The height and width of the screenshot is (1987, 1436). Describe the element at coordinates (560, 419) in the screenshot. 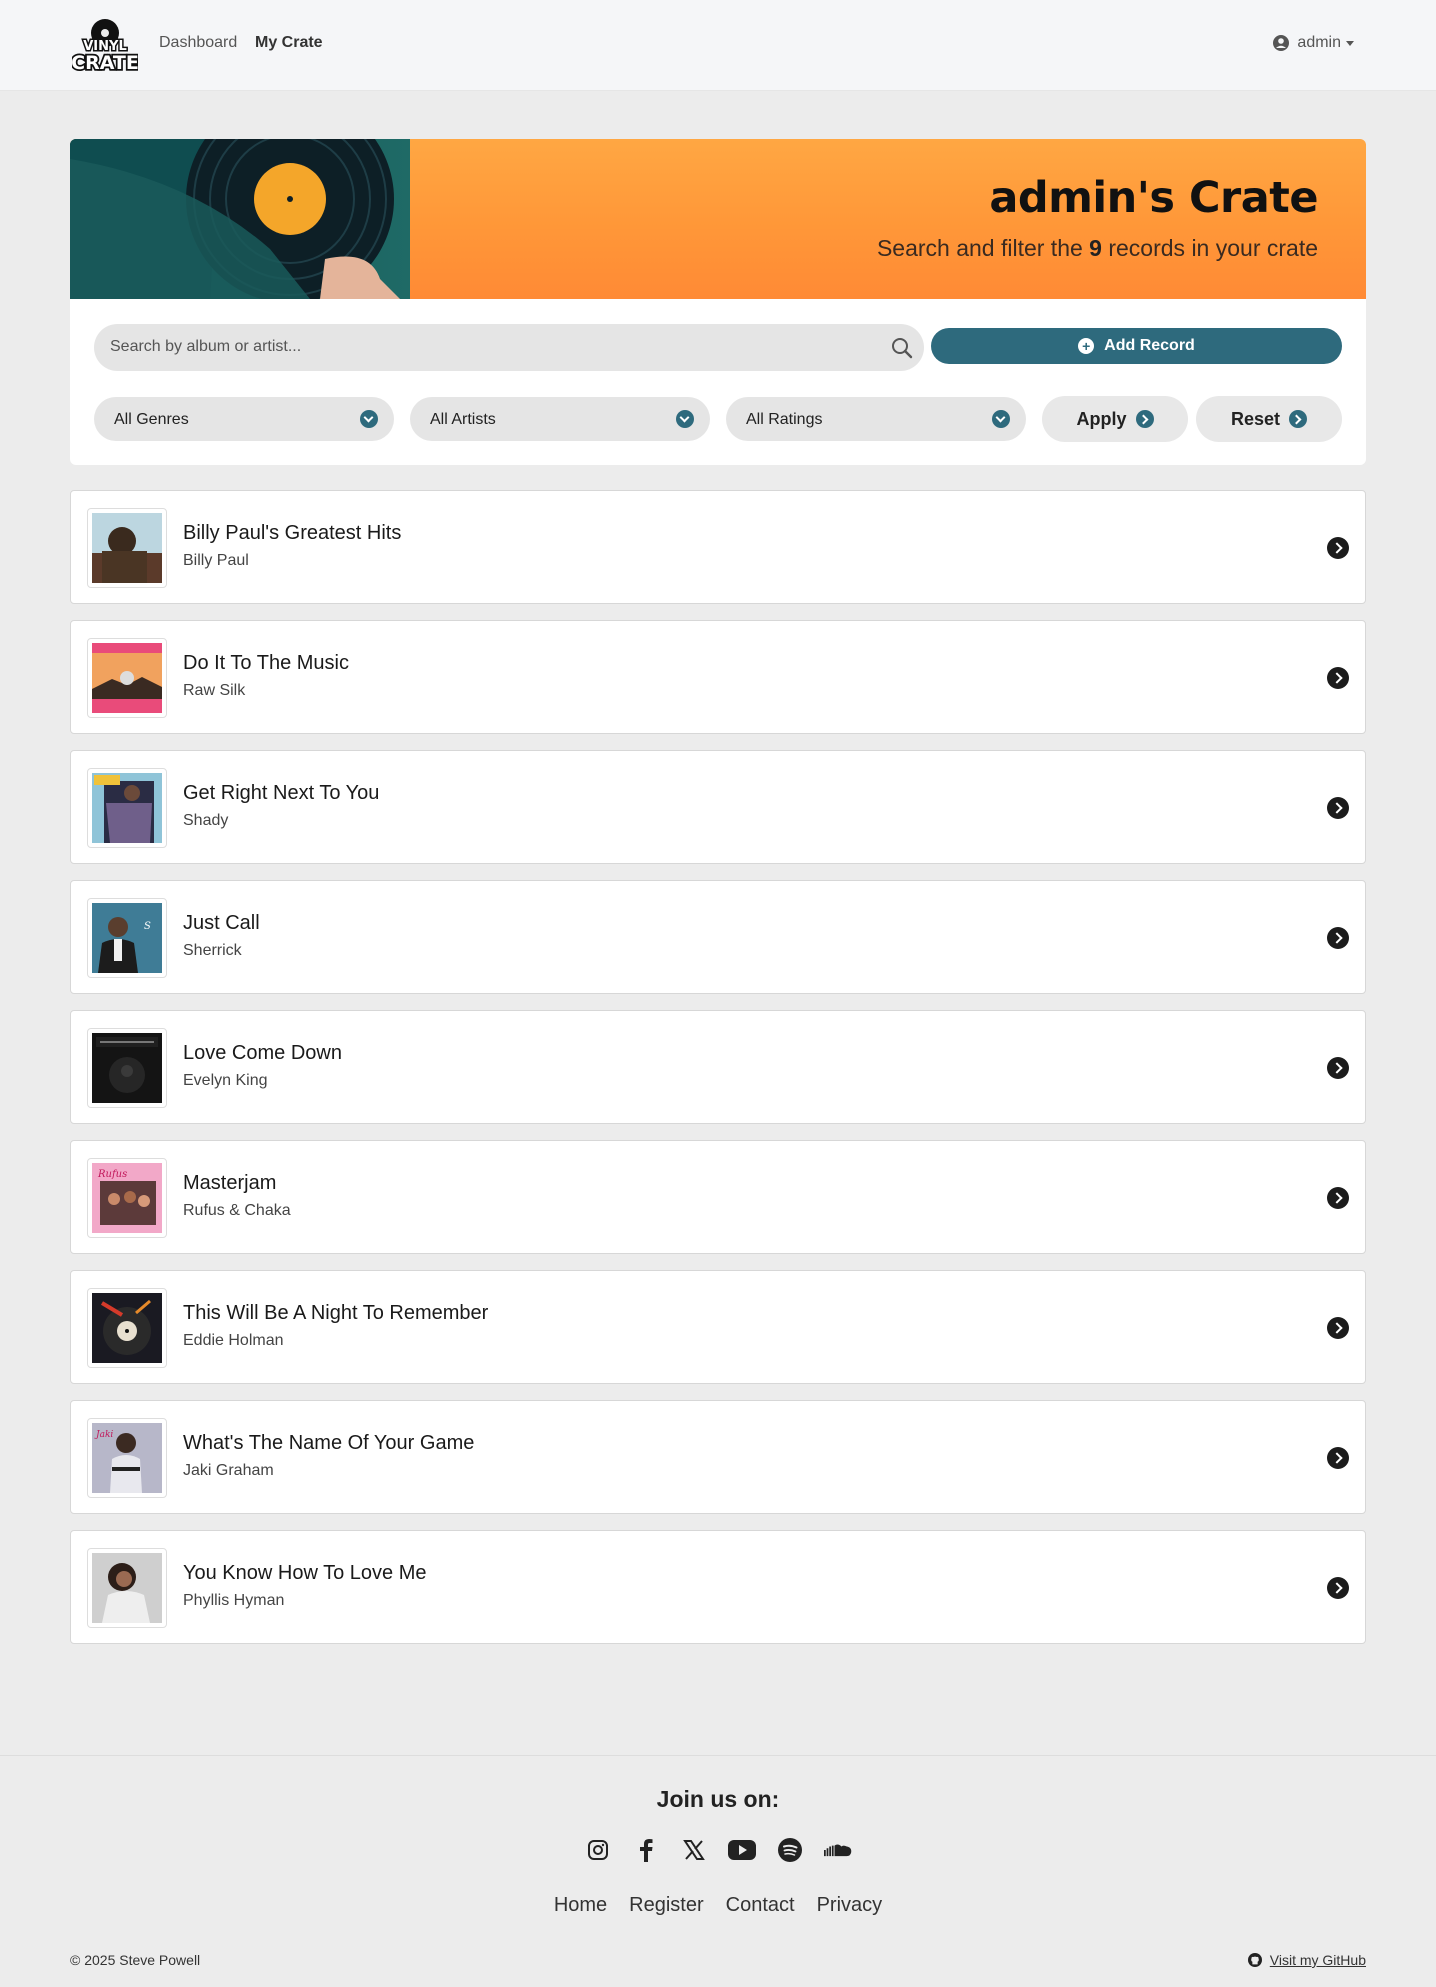

I see `artist-select: All Artists` at that location.